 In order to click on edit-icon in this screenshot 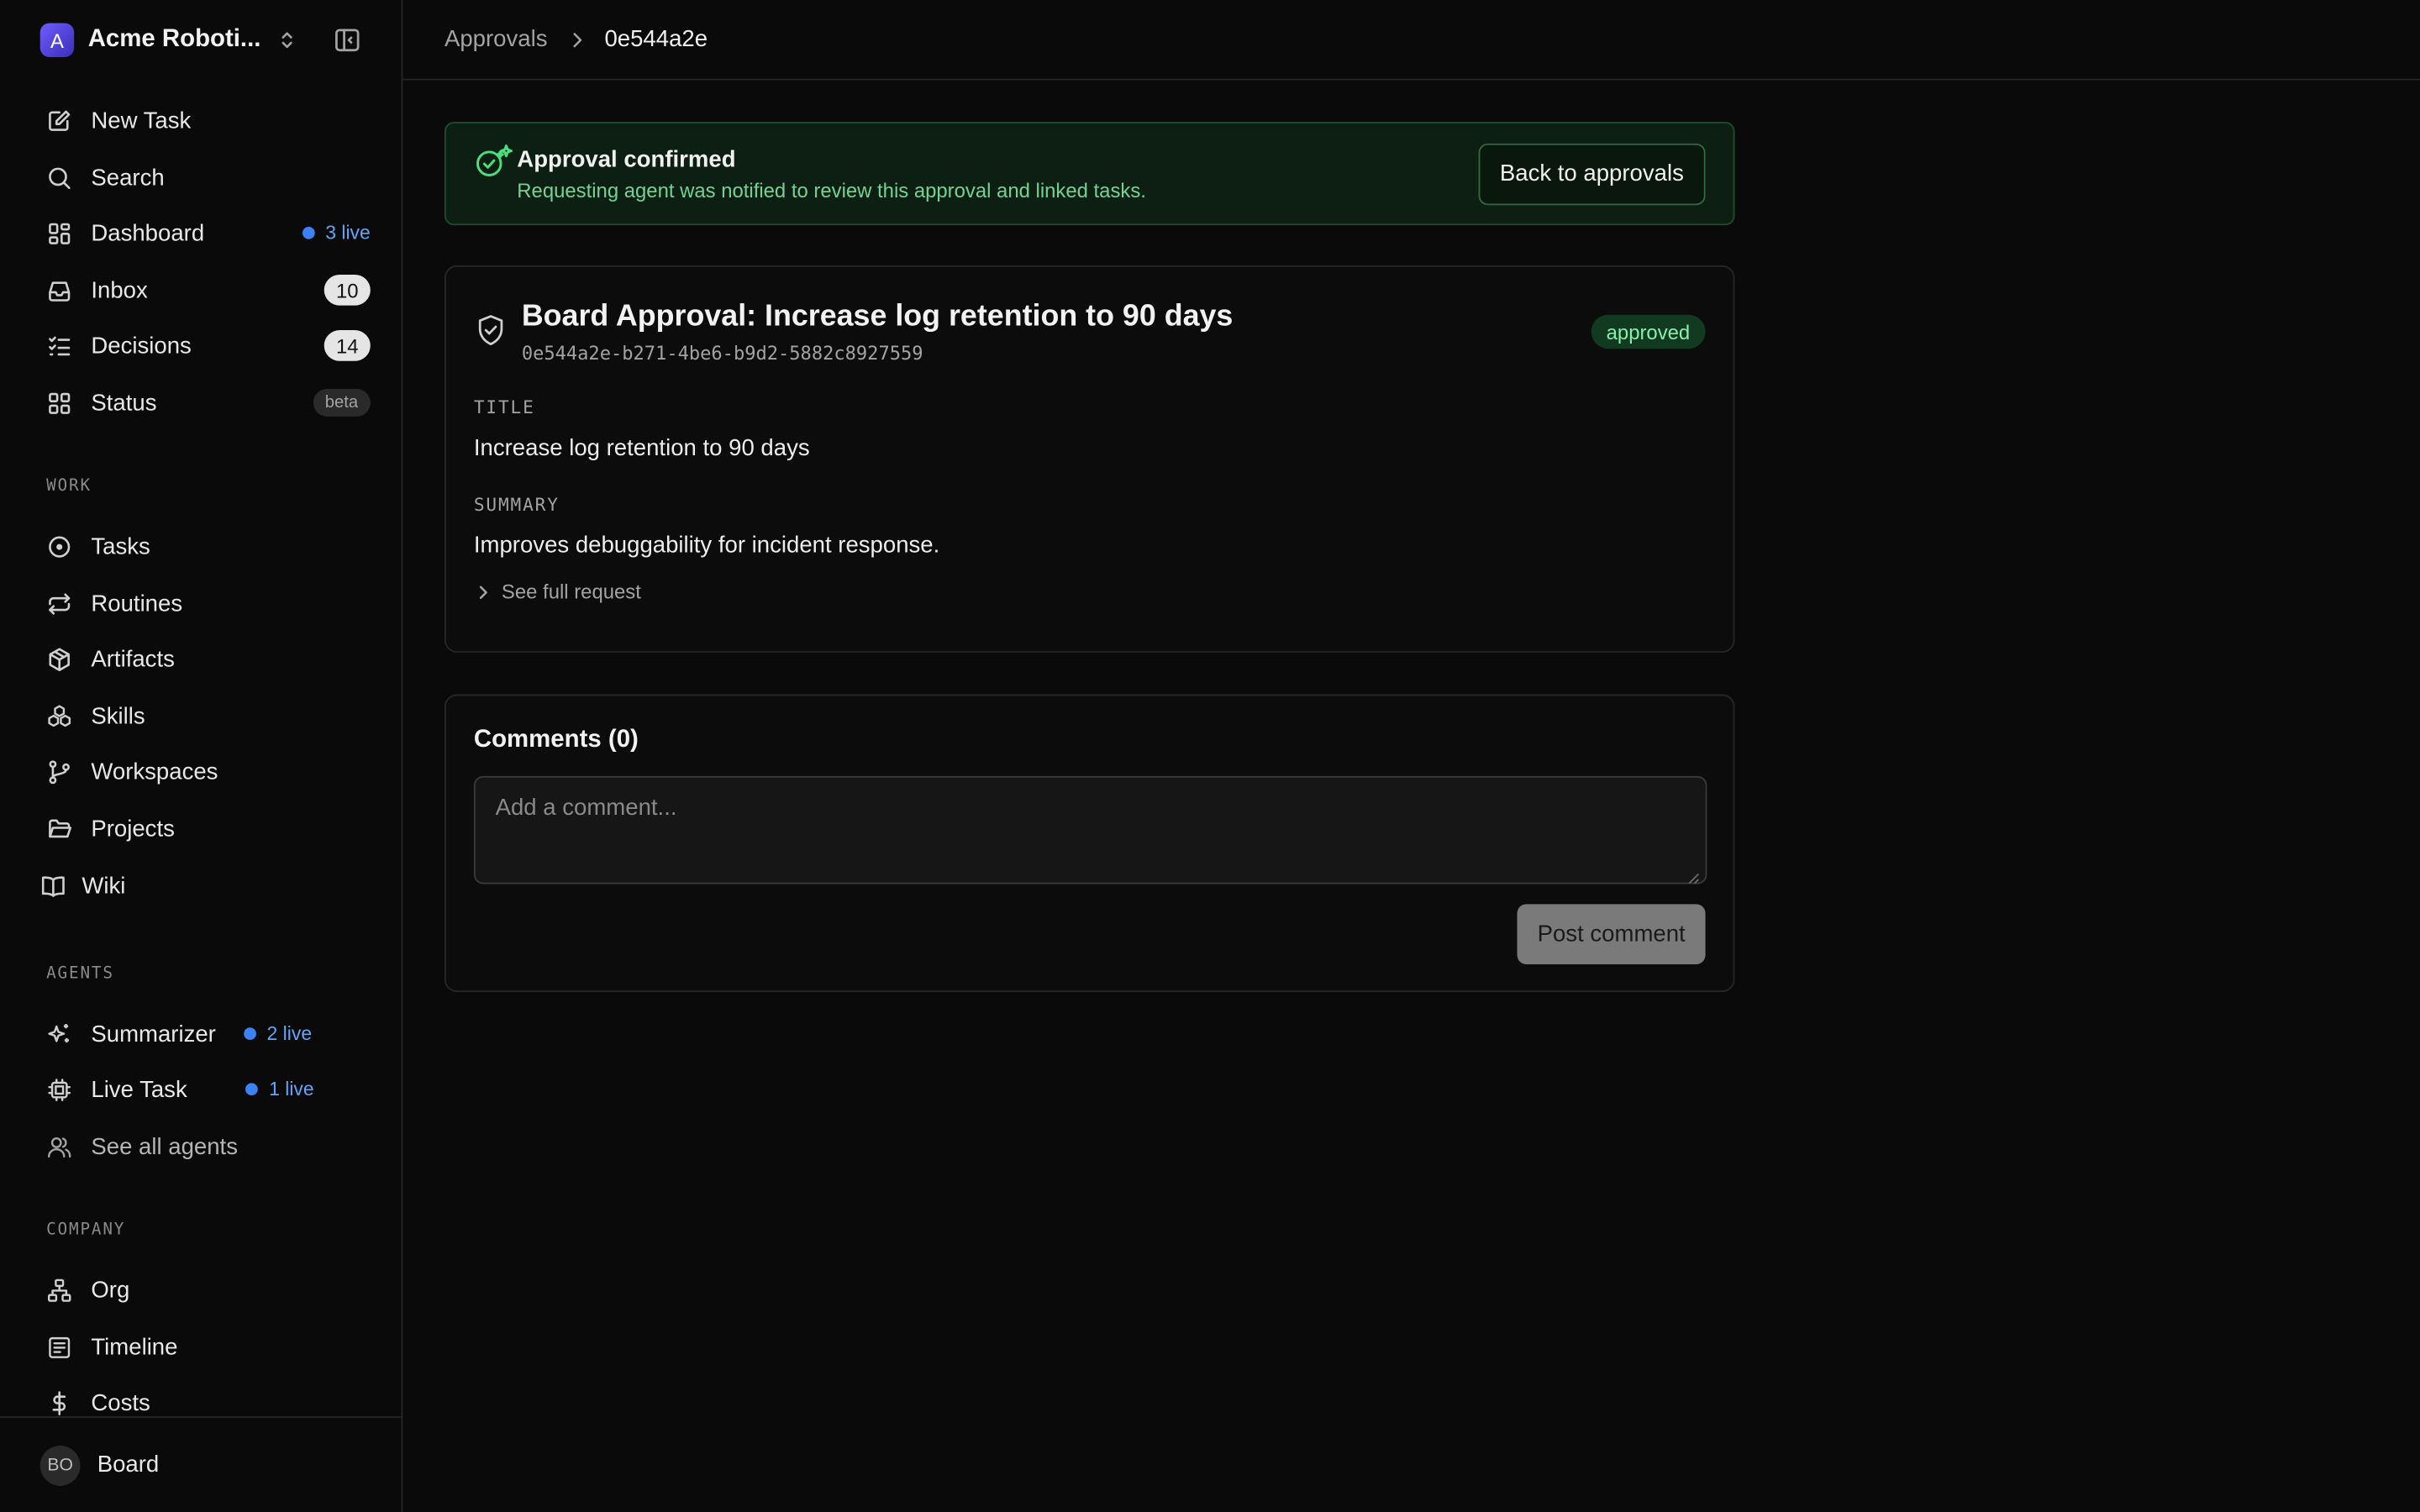, I will do `click(60, 119)`.